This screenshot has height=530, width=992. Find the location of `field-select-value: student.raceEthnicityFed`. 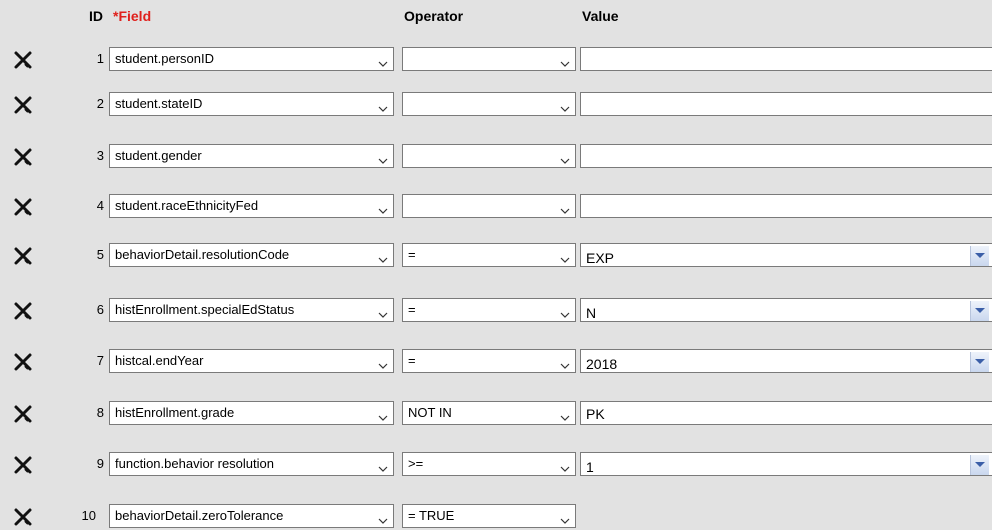

field-select-value: student.raceEthnicityFed is located at coordinates (187, 205).